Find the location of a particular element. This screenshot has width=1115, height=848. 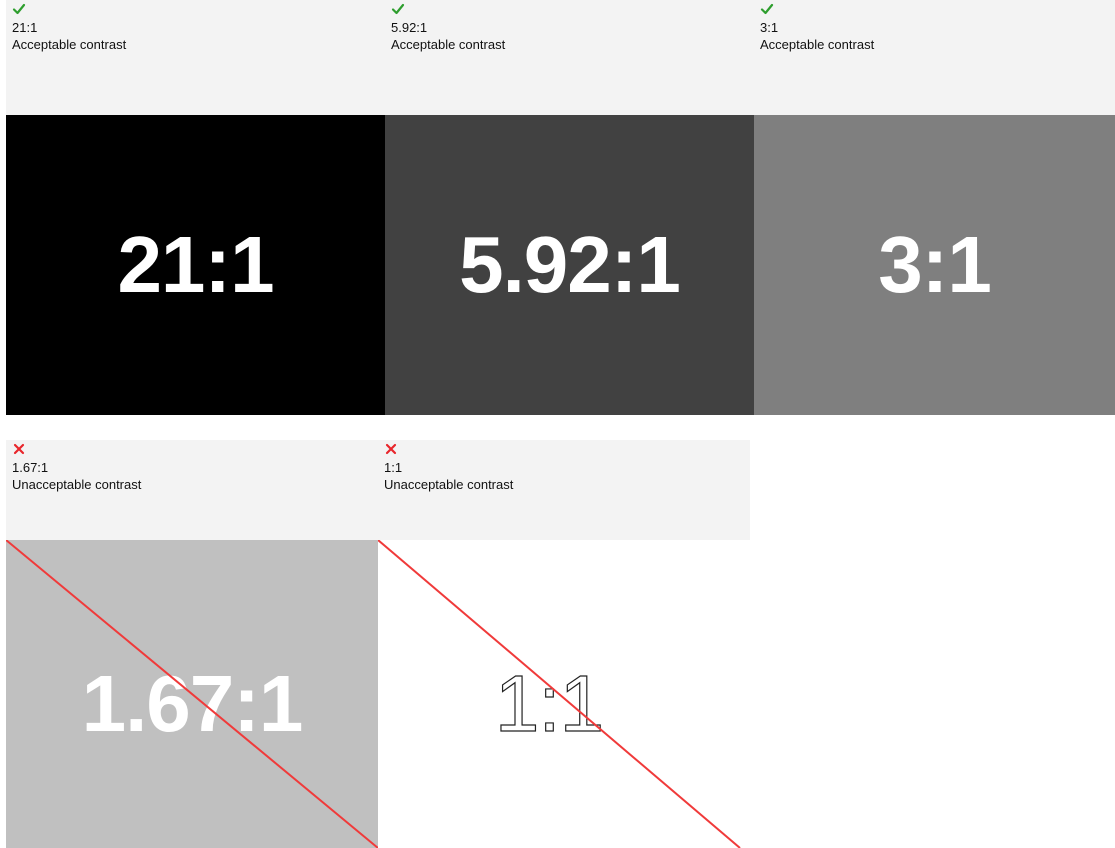

contrast-swatch: 1.67:1 is located at coordinates (192, 694).